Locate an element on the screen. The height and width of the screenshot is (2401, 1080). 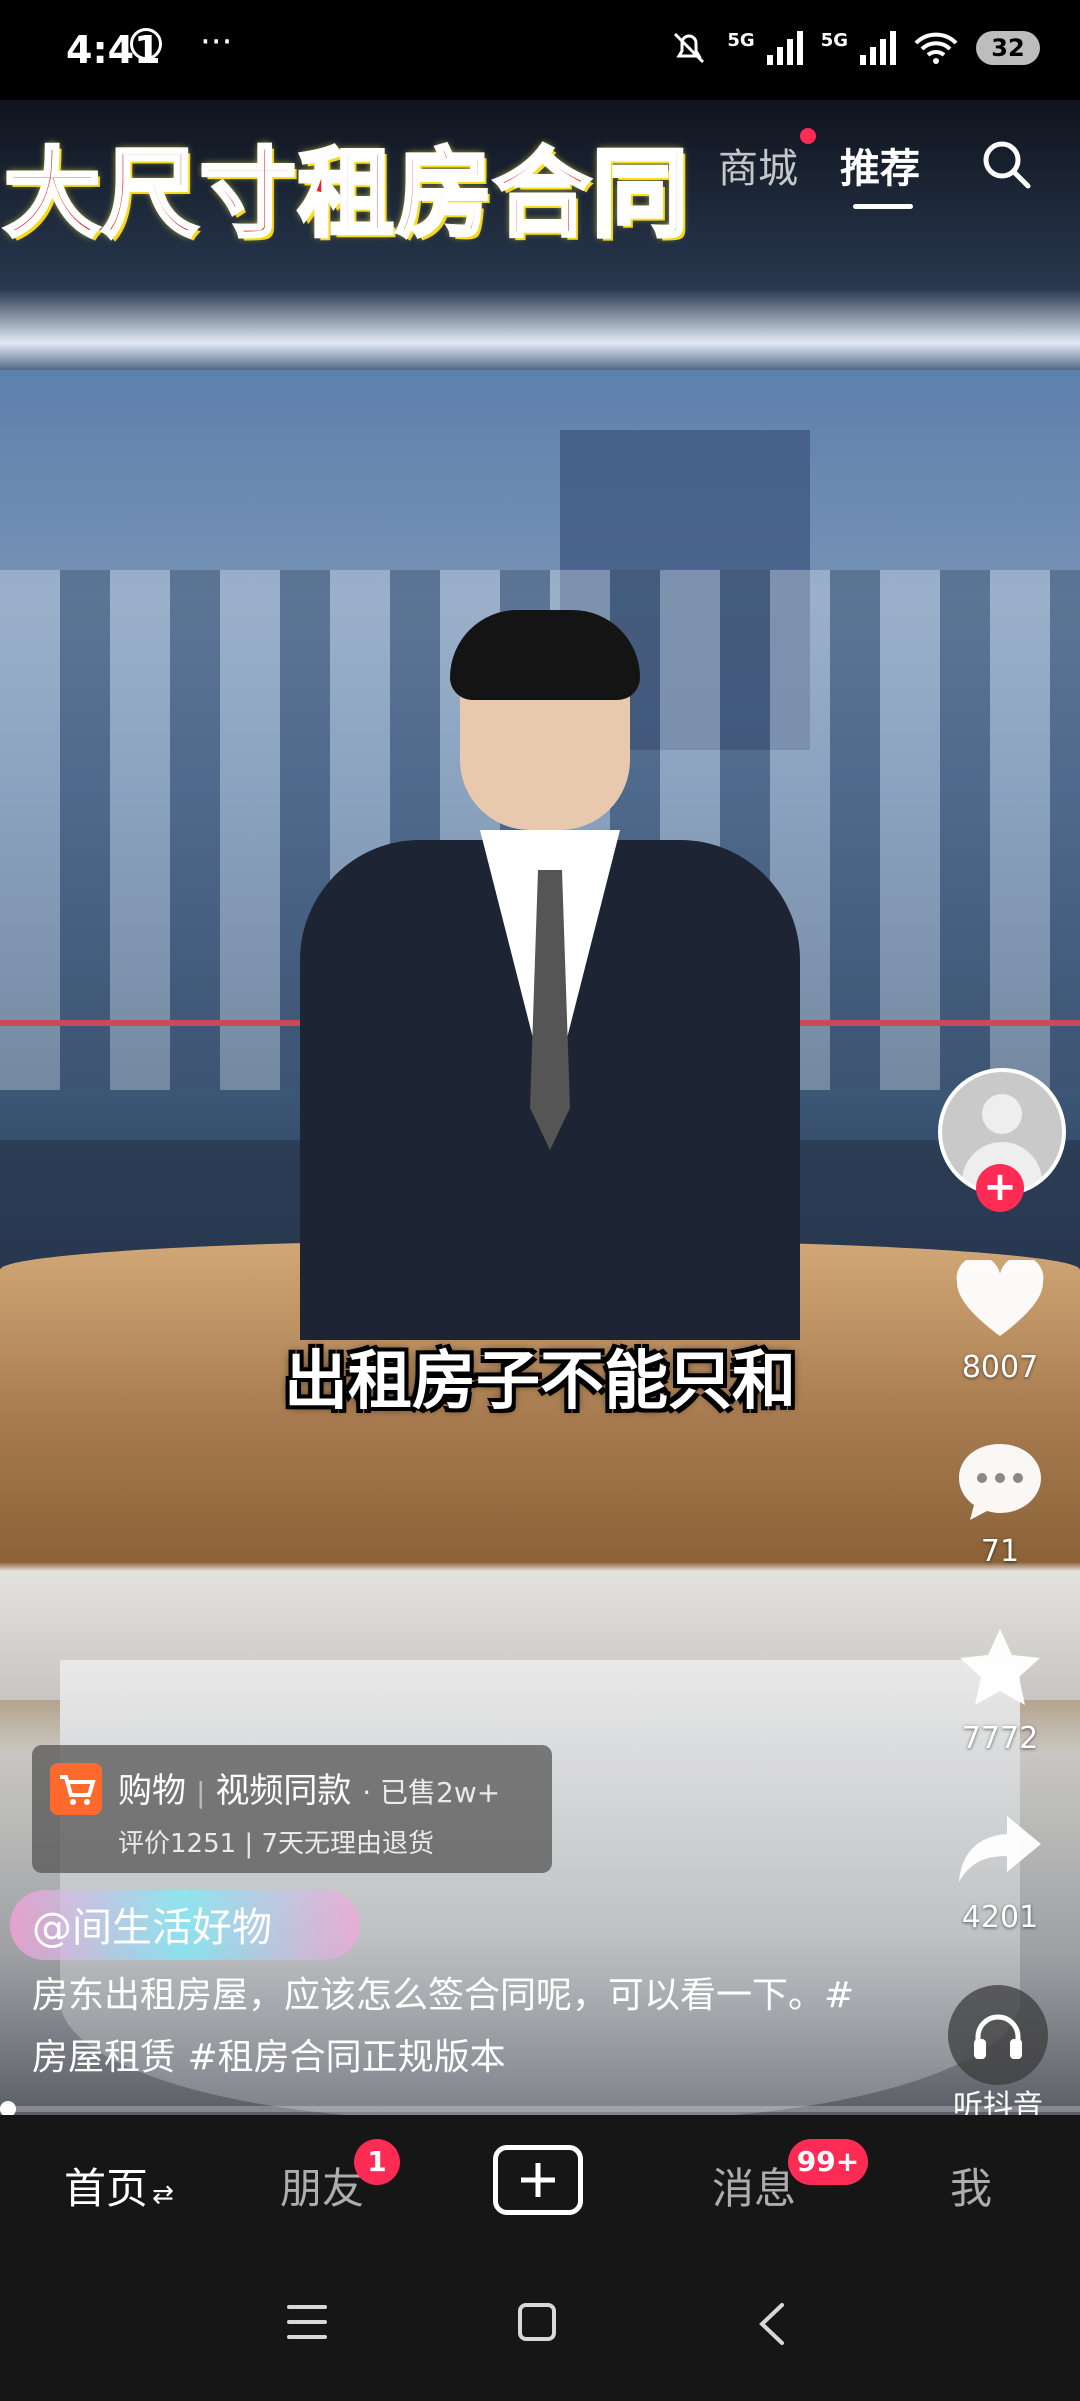
product-sold: · 已售2w+ is located at coordinates (431, 1792).